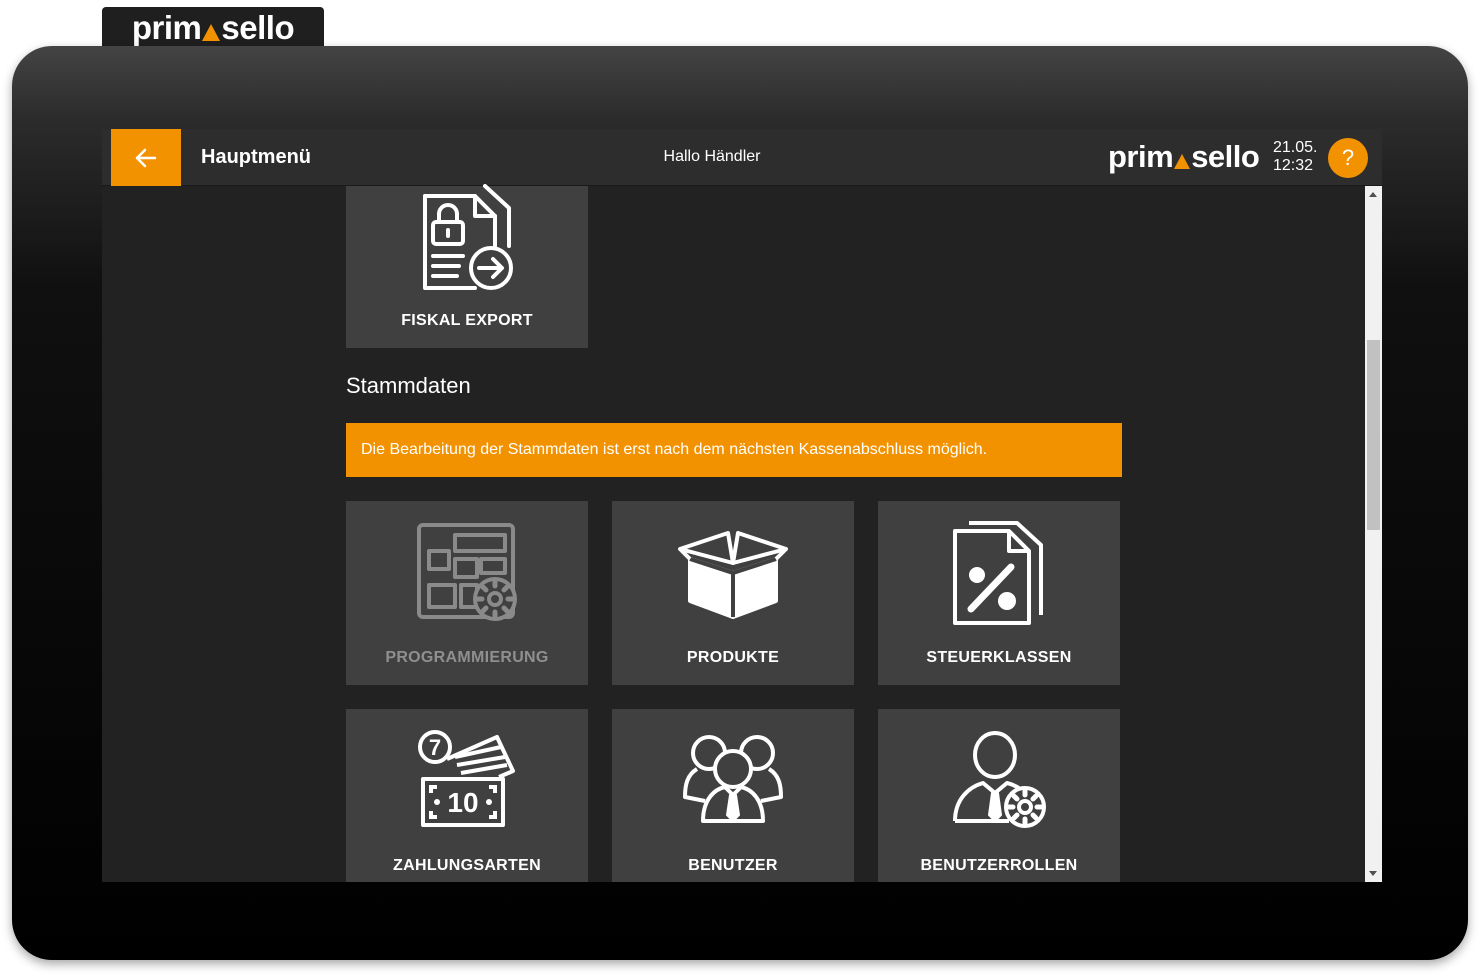 This screenshot has width=1480, height=975. What do you see at coordinates (1373, 194) in the screenshot?
I see `scroll-up-arrow` at bounding box center [1373, 194].